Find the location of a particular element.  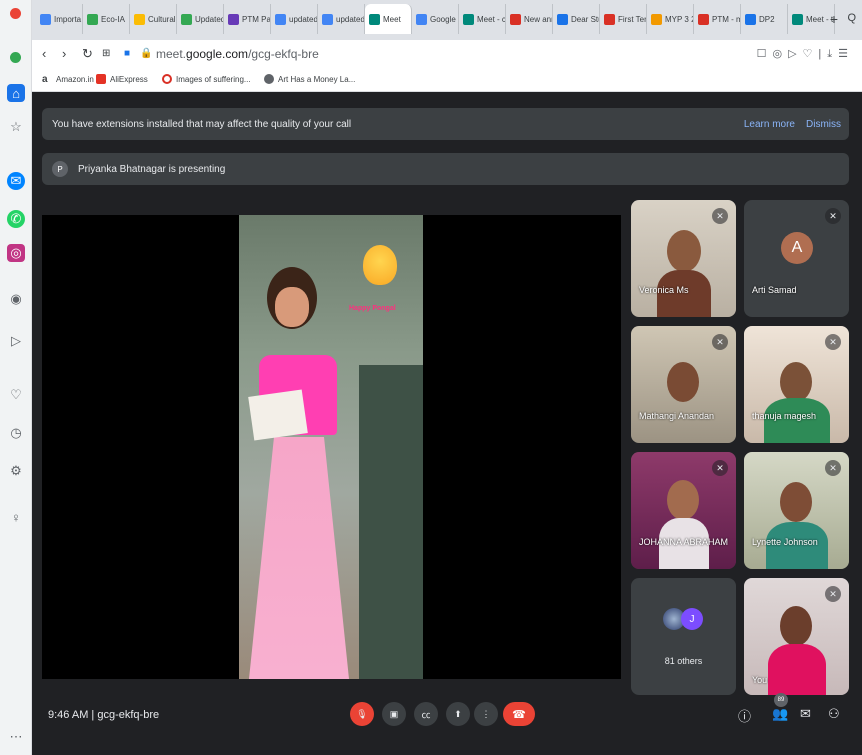

learn-more-link: Learn more is located at coordinates (769, 124).